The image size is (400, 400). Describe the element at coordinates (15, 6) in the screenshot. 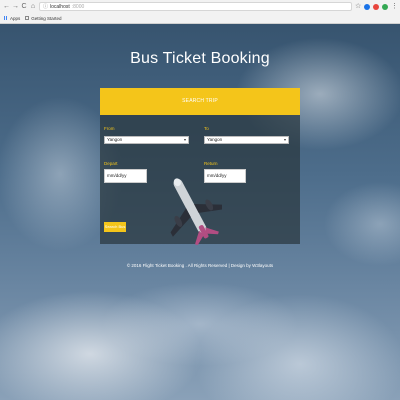

I see `forward-icon: →` at that location.